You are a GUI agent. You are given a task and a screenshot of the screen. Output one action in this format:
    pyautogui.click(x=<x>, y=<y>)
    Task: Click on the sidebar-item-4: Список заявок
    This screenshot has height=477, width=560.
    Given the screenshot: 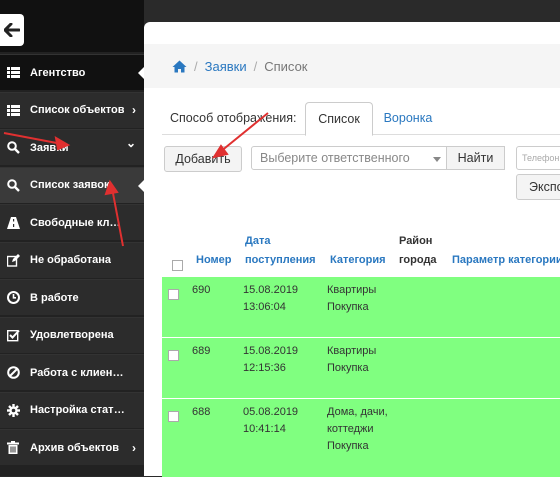 What is the action you would take?
    pyautogui.click(x=72, y=184)
    